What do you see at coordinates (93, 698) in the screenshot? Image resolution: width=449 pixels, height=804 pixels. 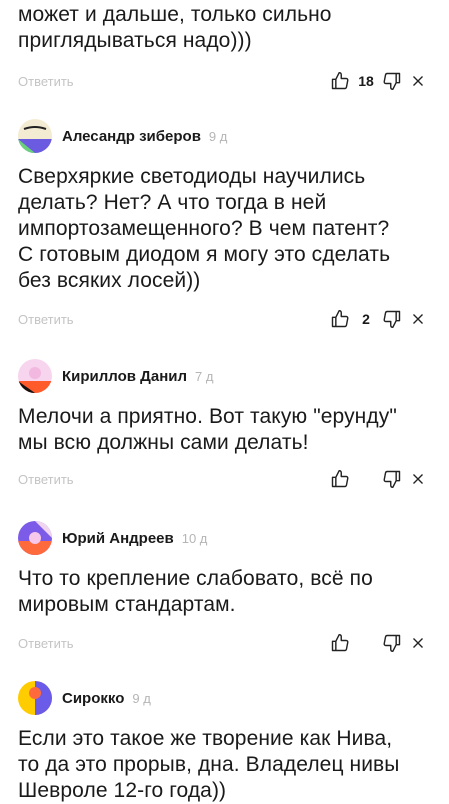 I see `author-name: Сирокко` at bounding box center [93, 698].